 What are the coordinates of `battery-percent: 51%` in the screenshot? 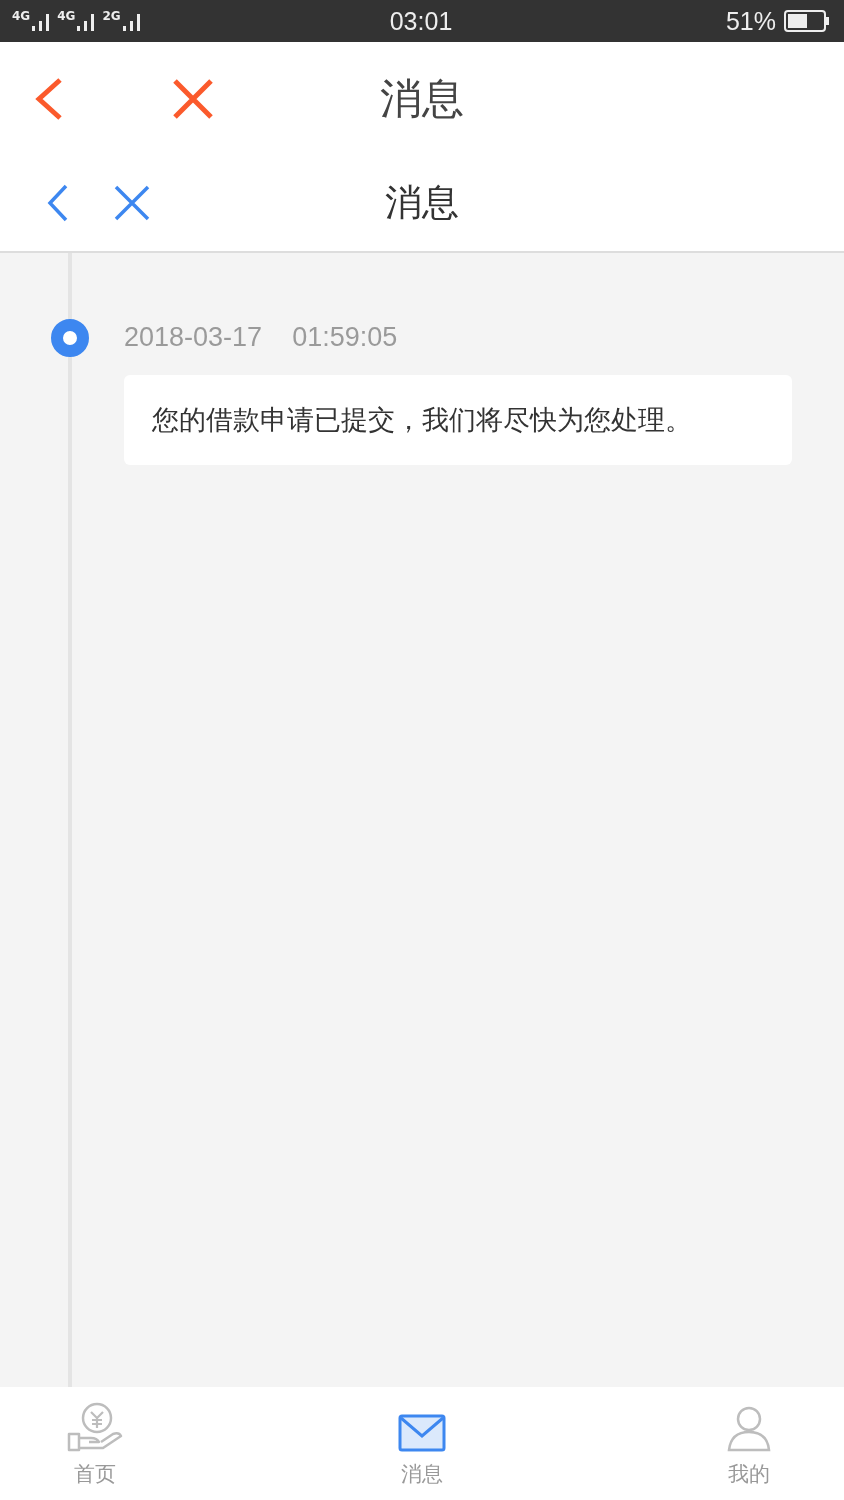 It's located at (750, 21).